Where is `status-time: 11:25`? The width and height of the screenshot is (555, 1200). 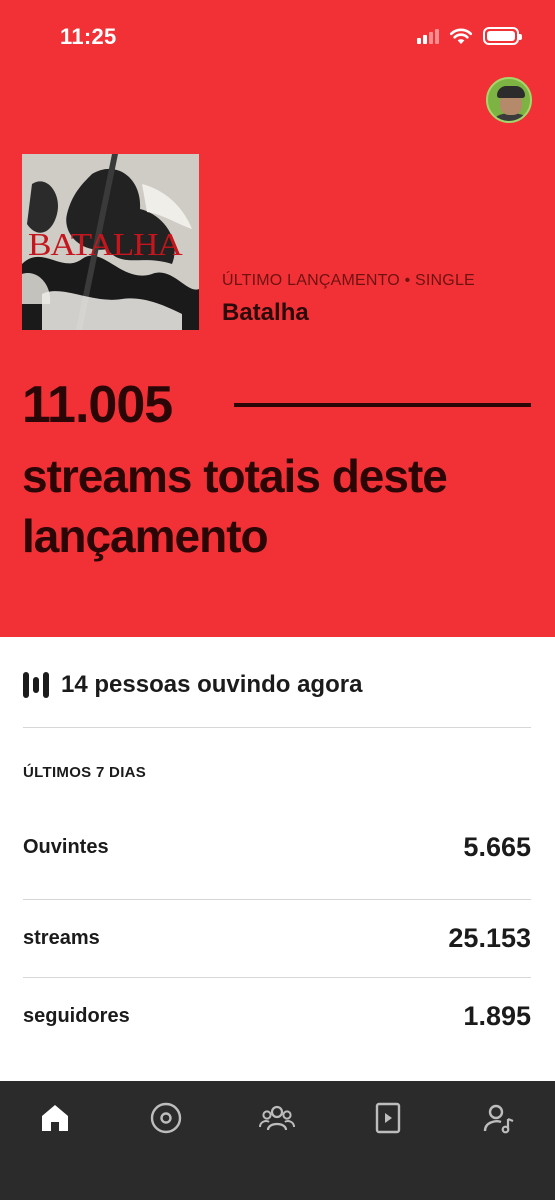
status-time: 11:25 is located at coordinates (88, 36).